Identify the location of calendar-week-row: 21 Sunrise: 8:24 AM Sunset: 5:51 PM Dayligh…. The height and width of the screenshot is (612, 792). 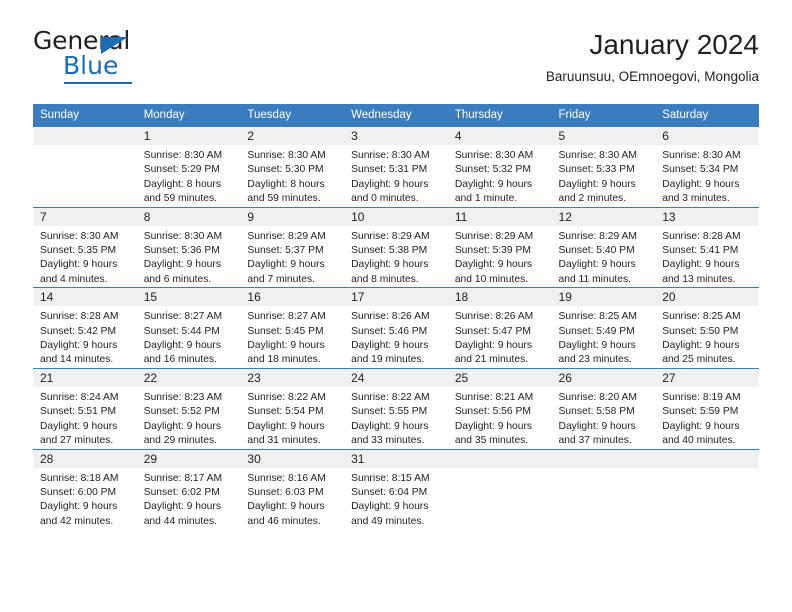
(396, 408).